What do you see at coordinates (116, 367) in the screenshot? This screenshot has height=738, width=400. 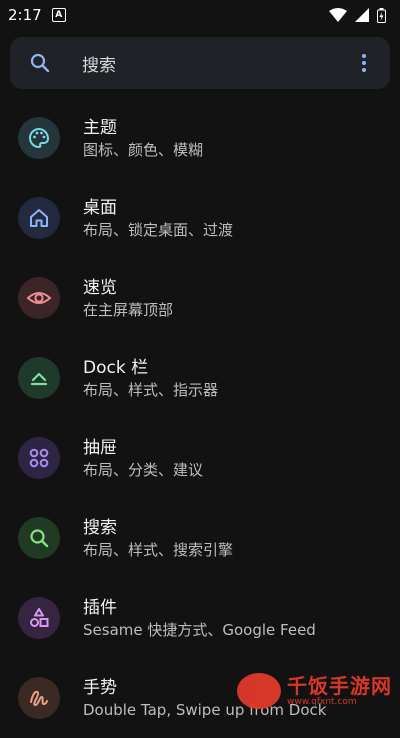 I see `list-item-title: Dock 栏` at bounding box center [116, 367].